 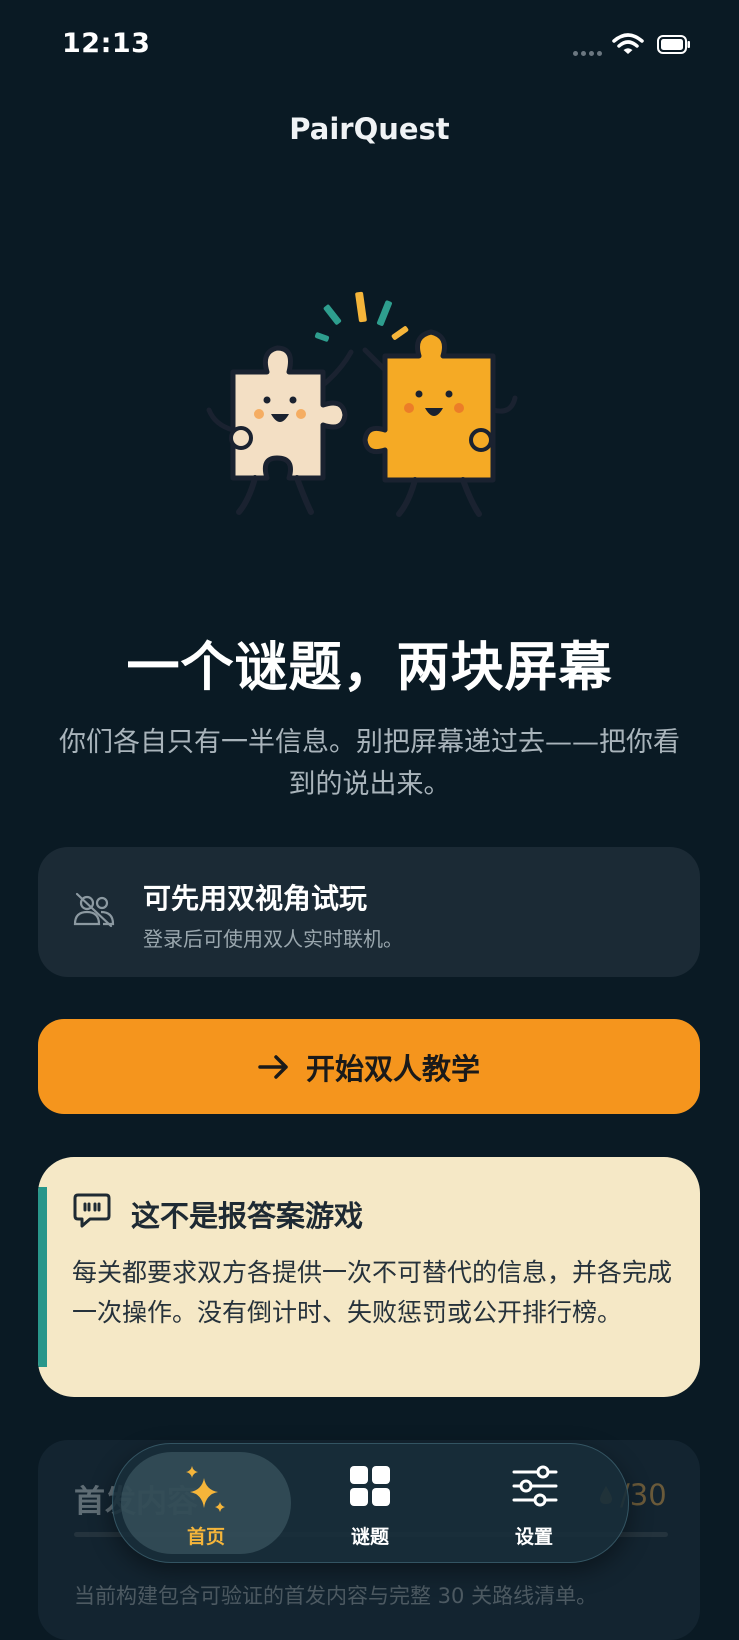 What do you see at coordinates (535, 1486) in the screenshot?
I see `sliders-icon` at bounding box center [535, 1486].